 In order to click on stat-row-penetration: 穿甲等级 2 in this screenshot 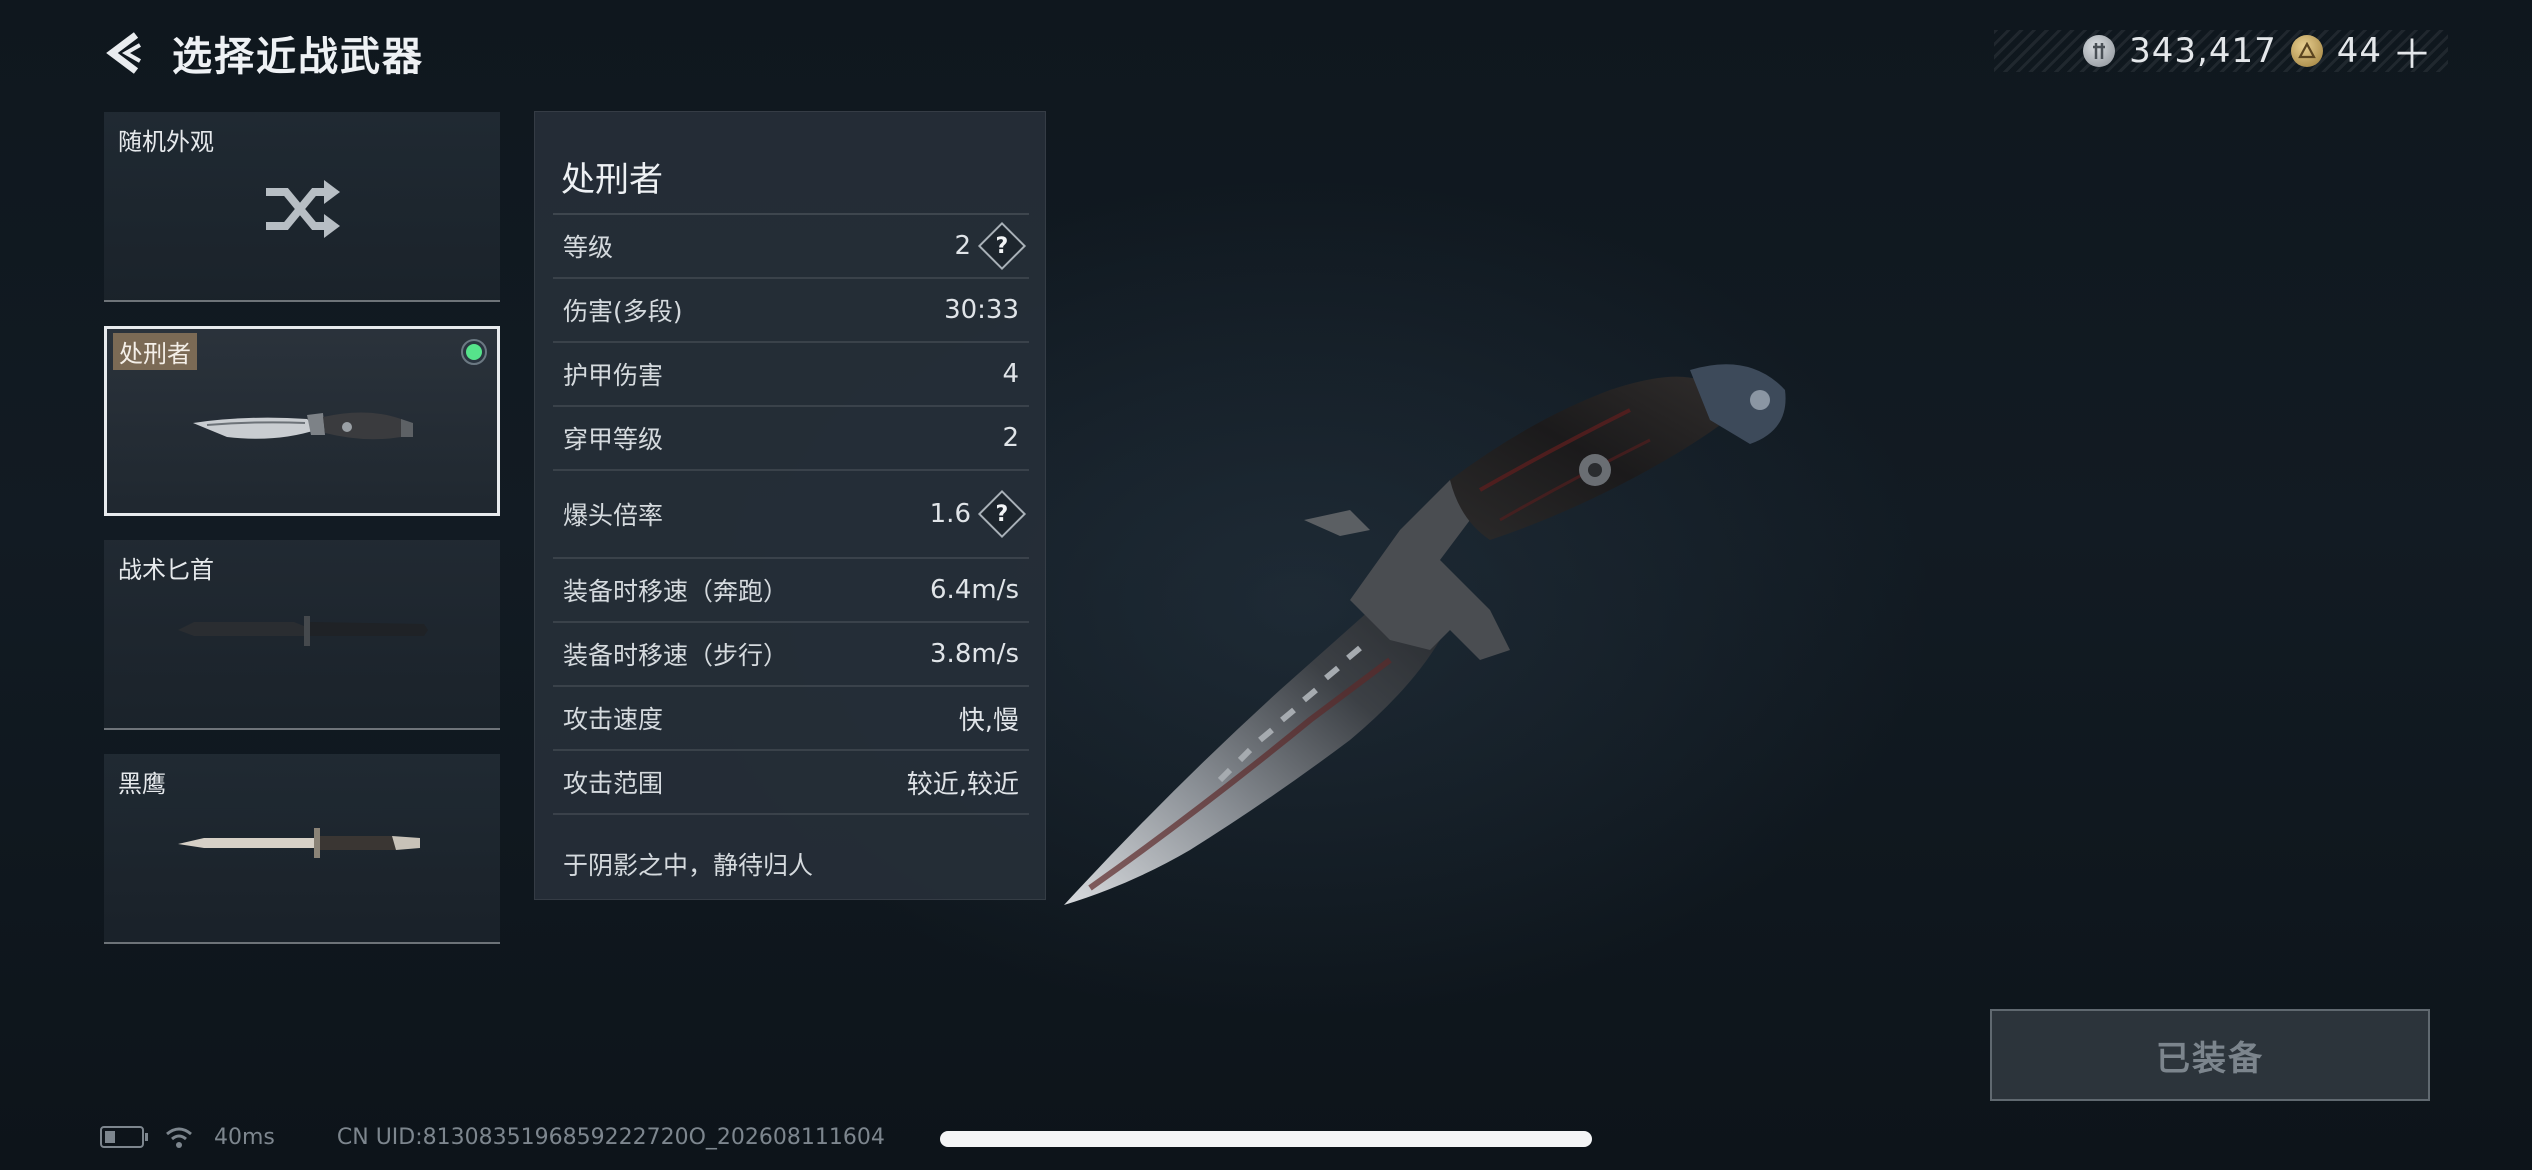, I will do `click(791, 439)`.